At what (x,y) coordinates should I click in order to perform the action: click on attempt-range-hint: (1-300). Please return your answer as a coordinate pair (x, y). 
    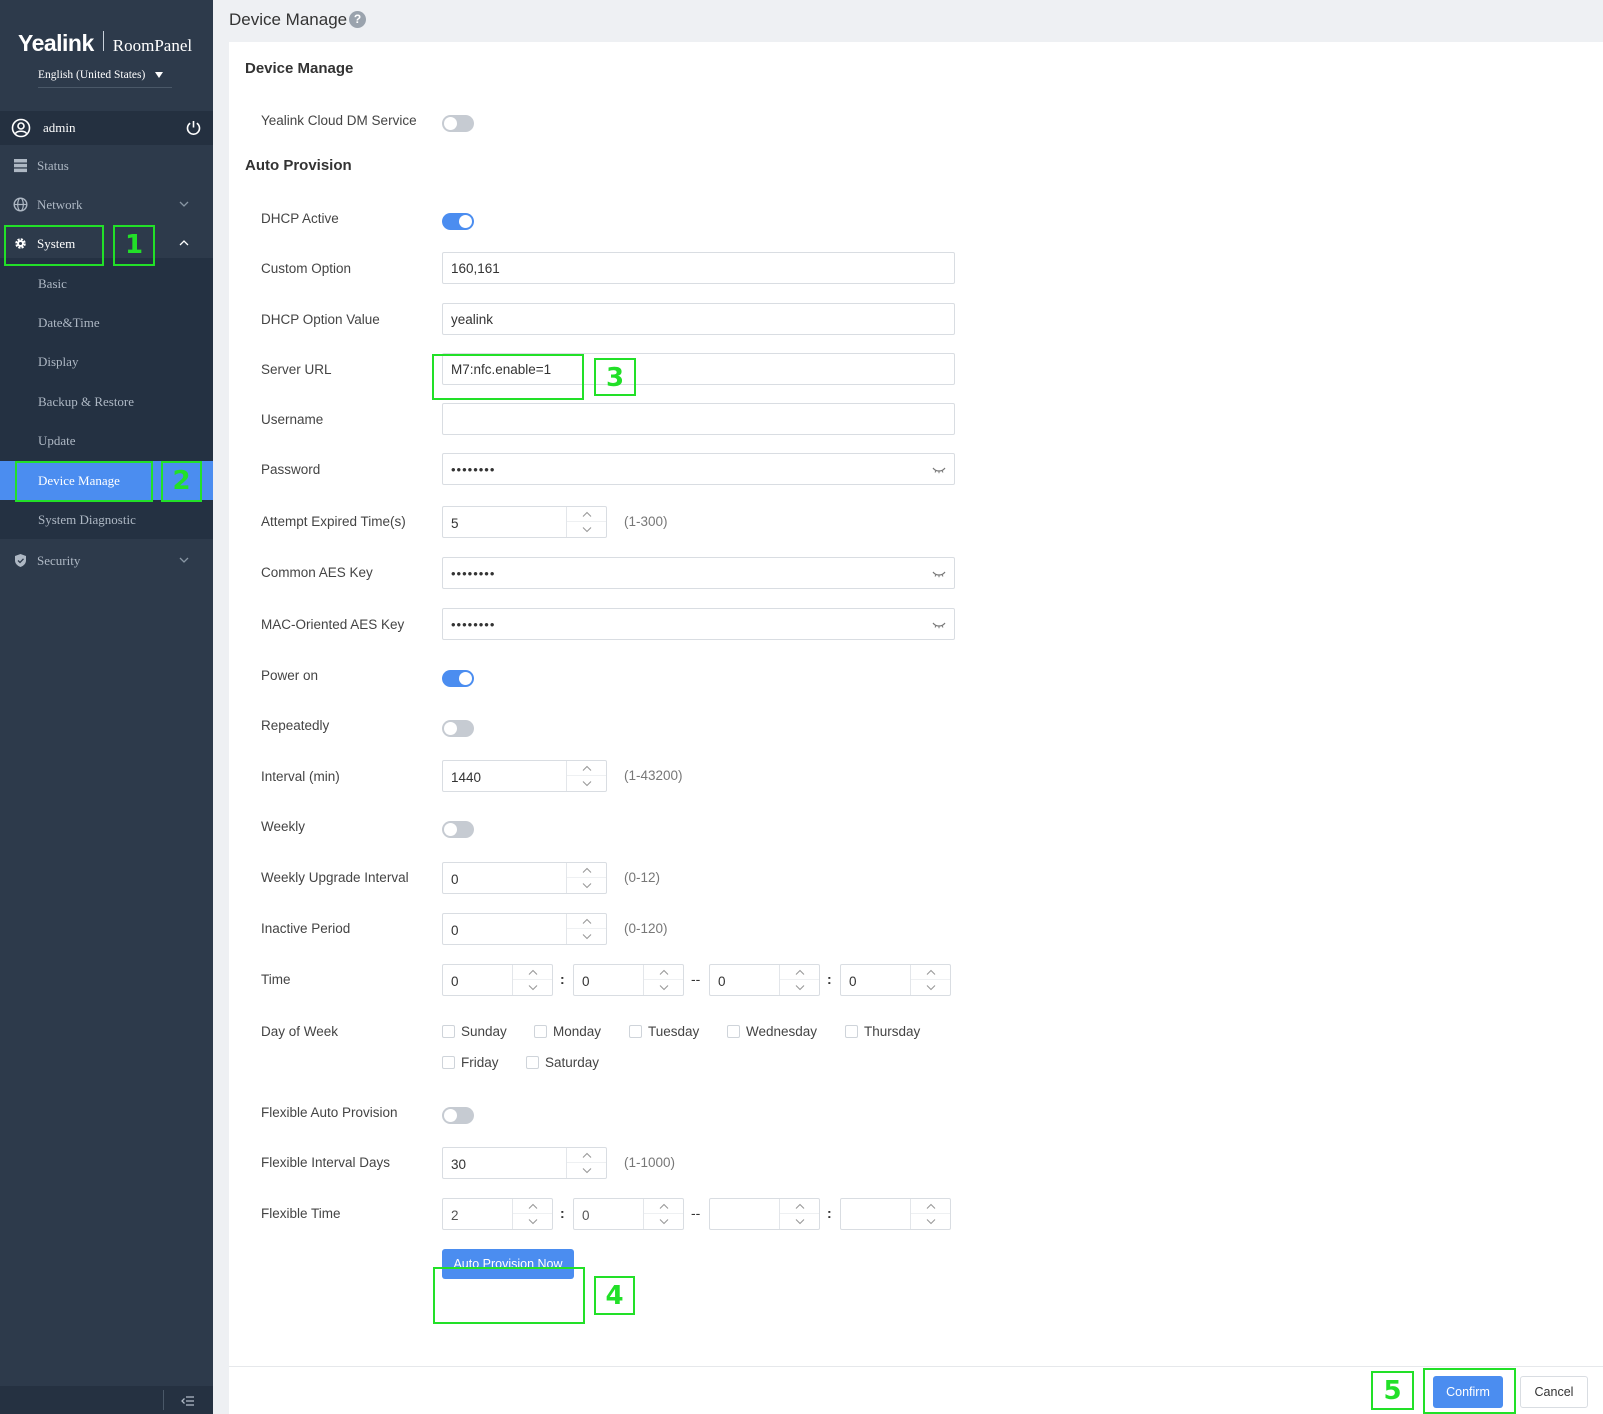
    Looking at the image, I should click on (646, 521).